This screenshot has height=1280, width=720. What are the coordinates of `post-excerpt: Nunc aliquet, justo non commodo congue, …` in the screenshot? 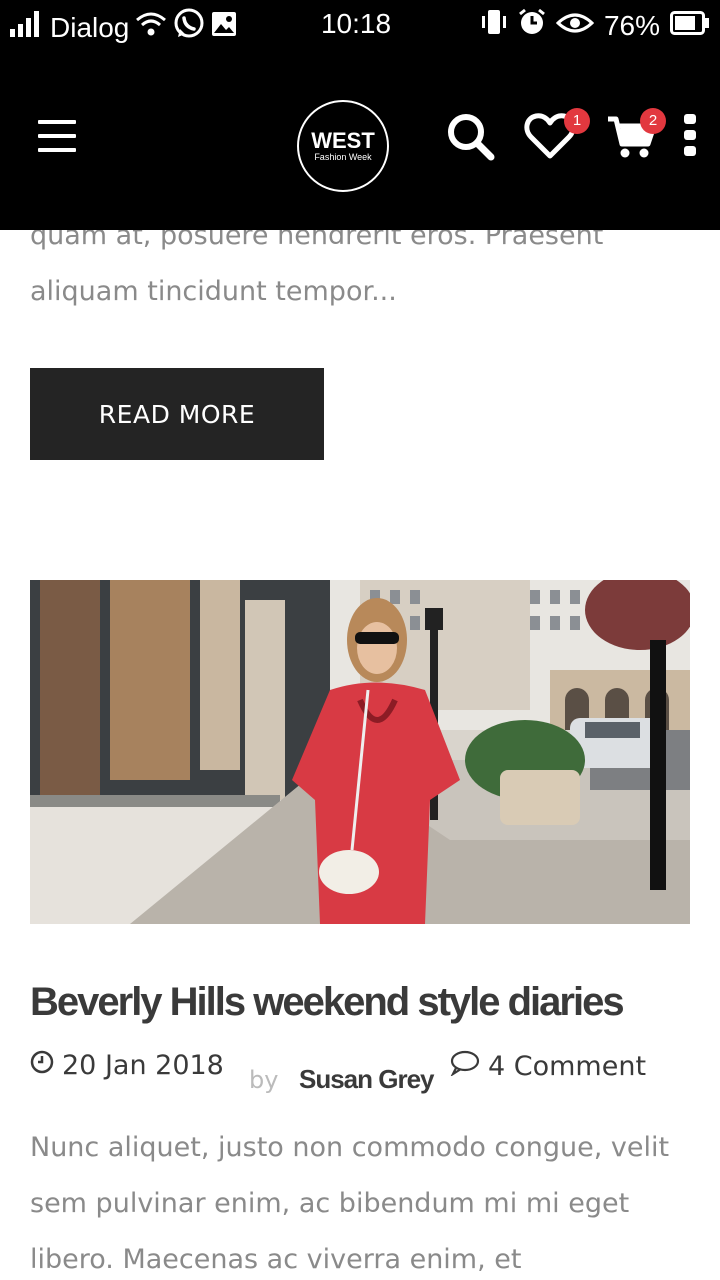 It's located at (350, 1203).